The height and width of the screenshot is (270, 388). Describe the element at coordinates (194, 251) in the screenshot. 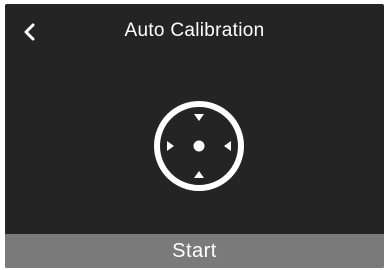

I see `start-button: Start` at that location.